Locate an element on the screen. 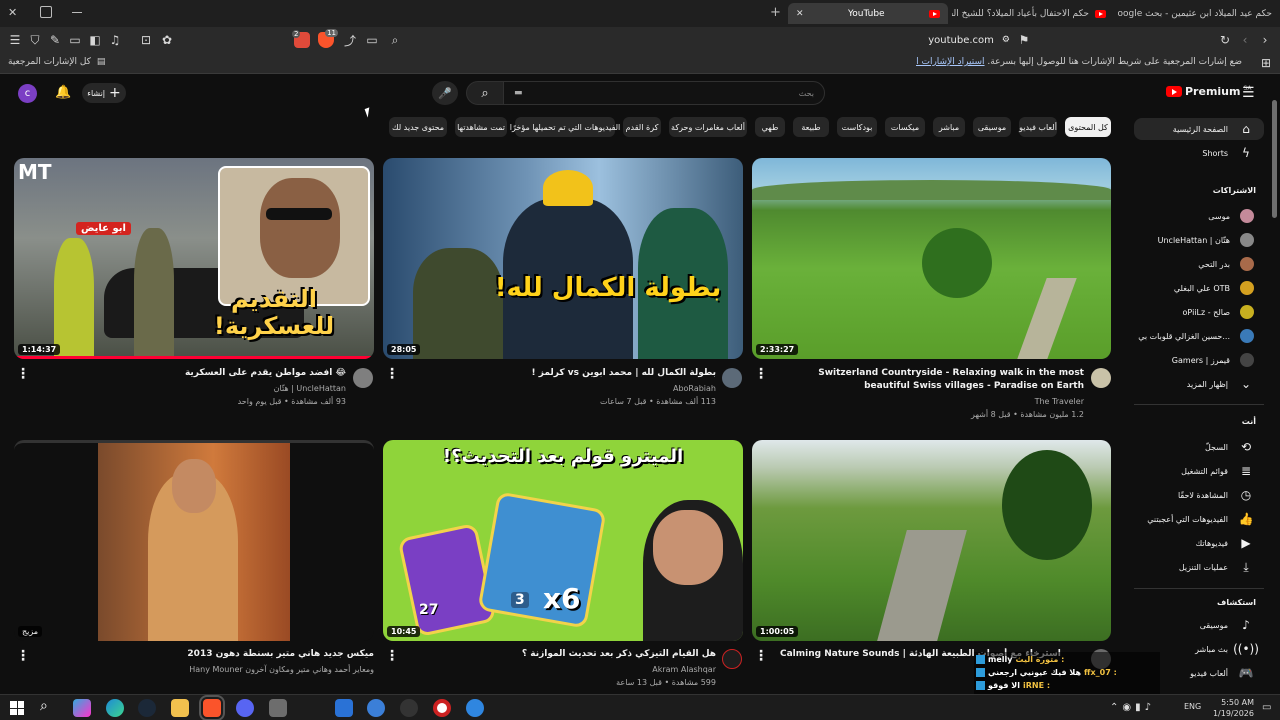  channel-name: The Traveler is located at coordinates (932, 401).